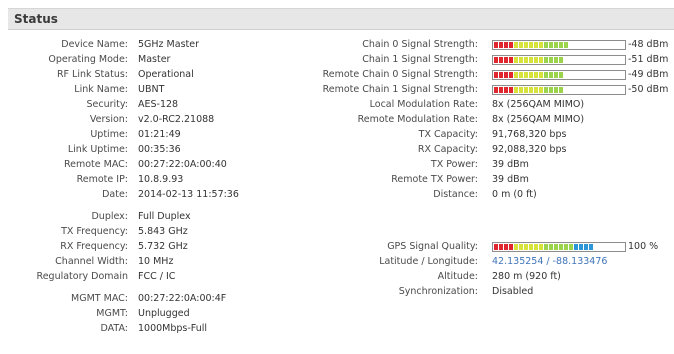  What do you see at coordinates (643, 246) in the screenshot?
I see `gps-quality-readout: 100 %` at bounding box center [643, 246].